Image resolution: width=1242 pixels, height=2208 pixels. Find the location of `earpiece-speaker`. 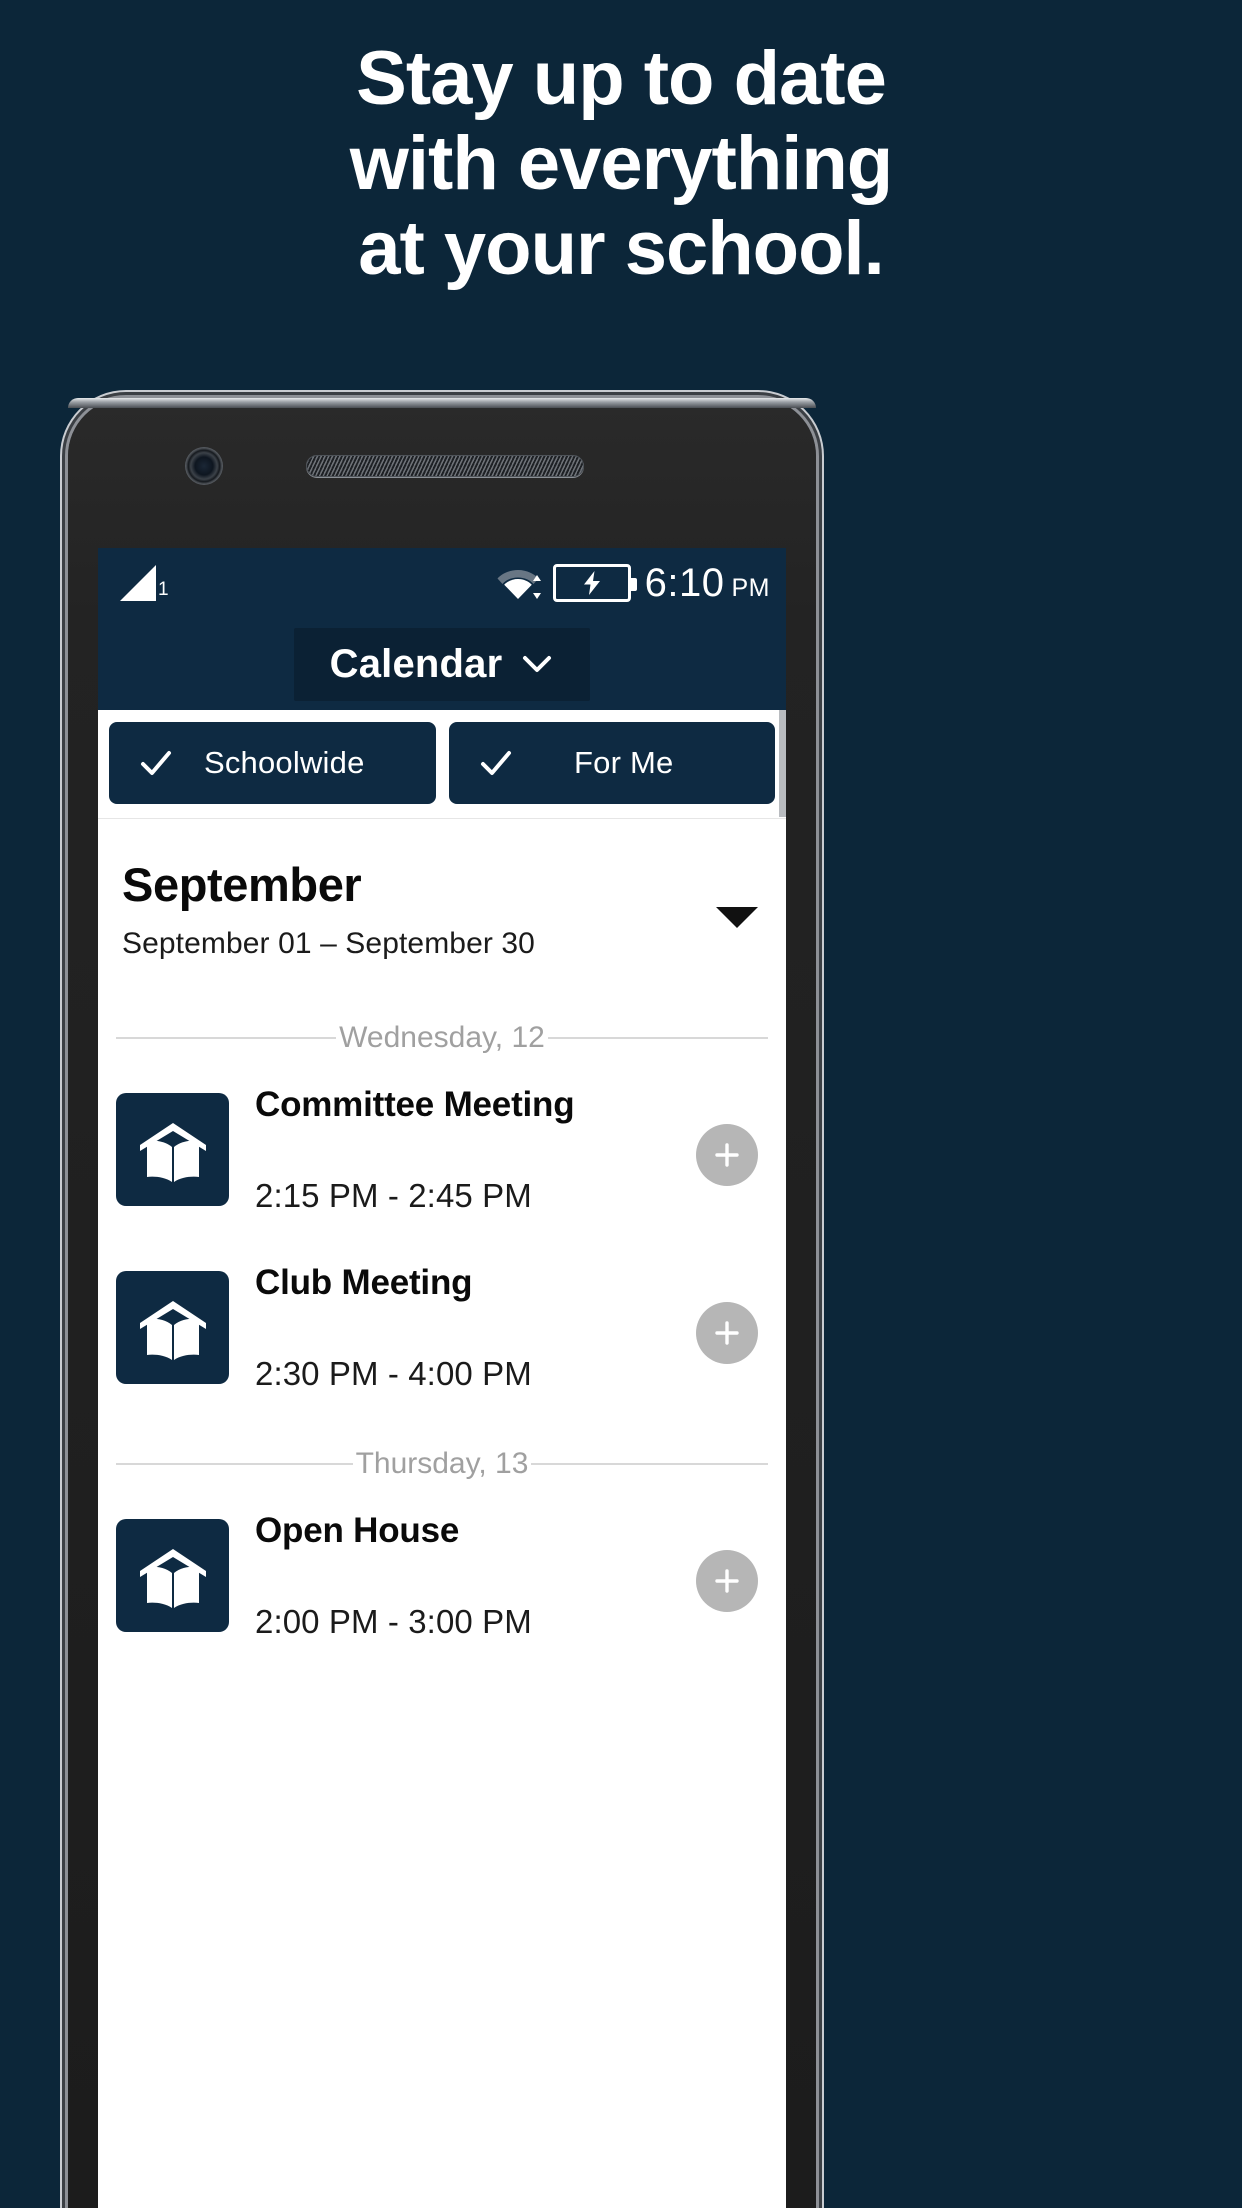

earpiece-speaker is located at coordinates (445, 466).